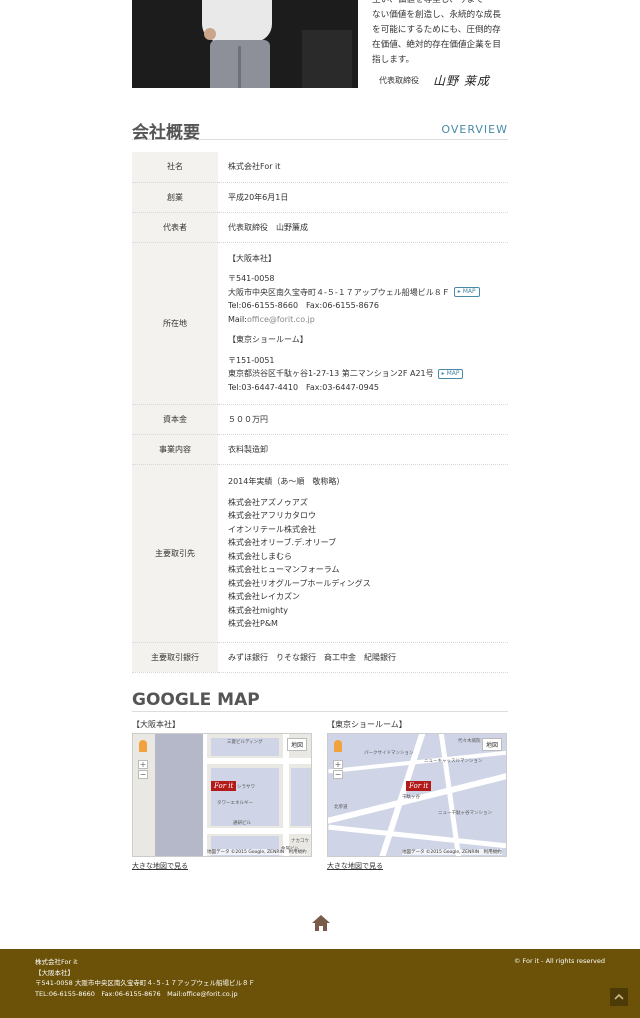  What do you see at coordinates (281, 319) in the screenshot?
I see `mail-link: office@forit.co.jp` at bounding box center [281, 319].